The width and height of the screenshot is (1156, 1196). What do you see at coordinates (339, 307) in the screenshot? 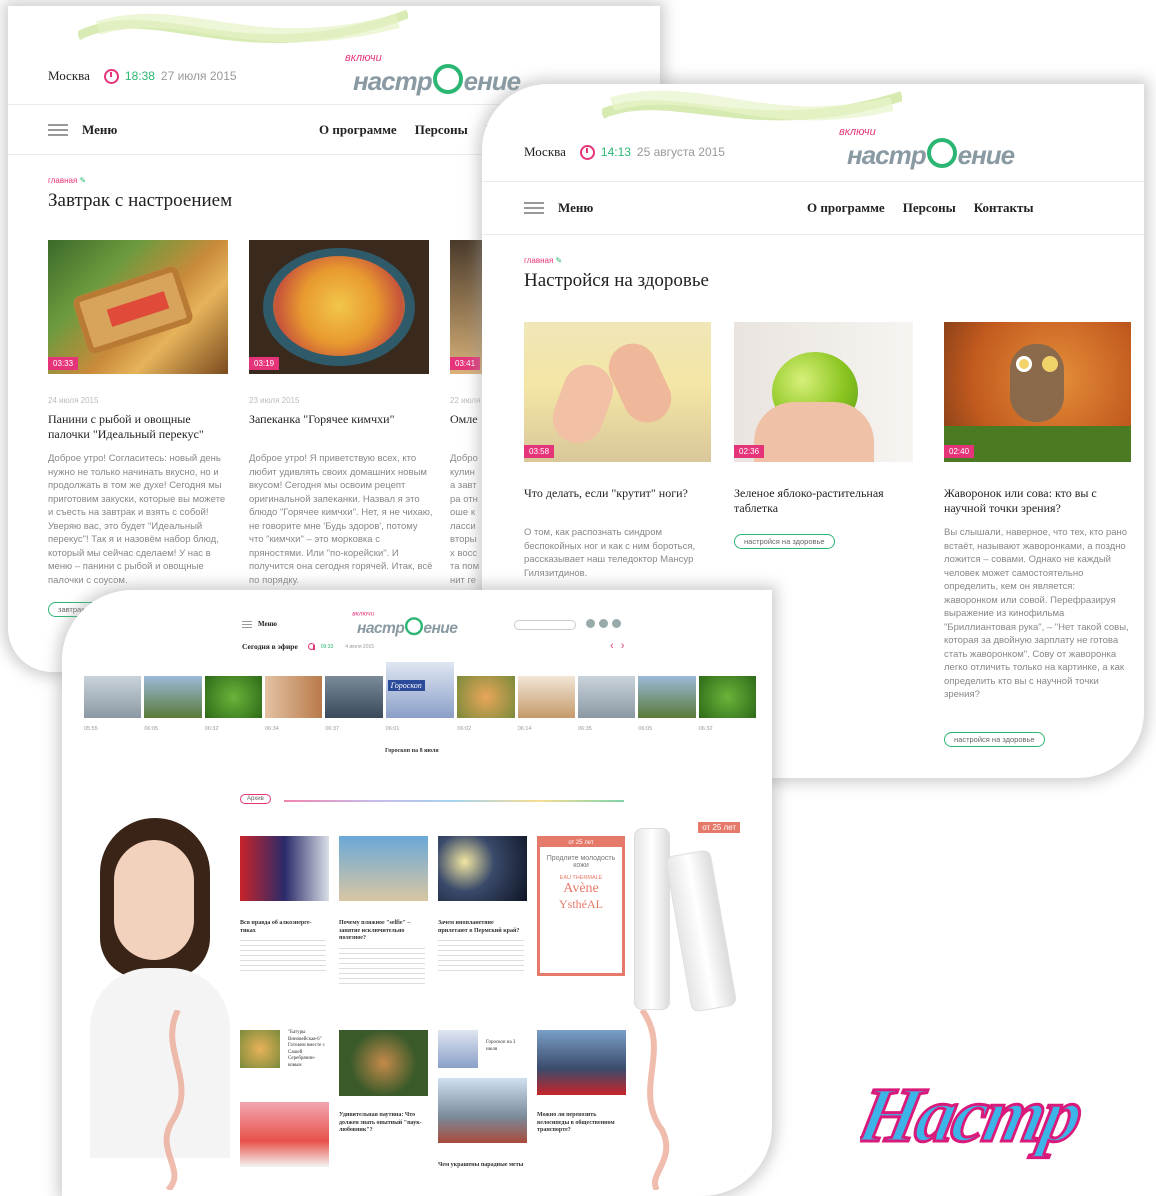
I see `article-image-casserole: 03:19` at bounding box center [339, 307].